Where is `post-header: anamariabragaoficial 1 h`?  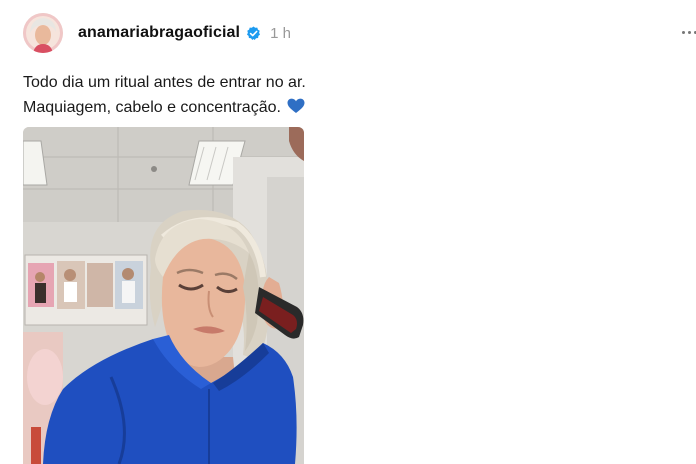
post-header: anamariabragaoficial 1 h is located at coordinates (184, 33).